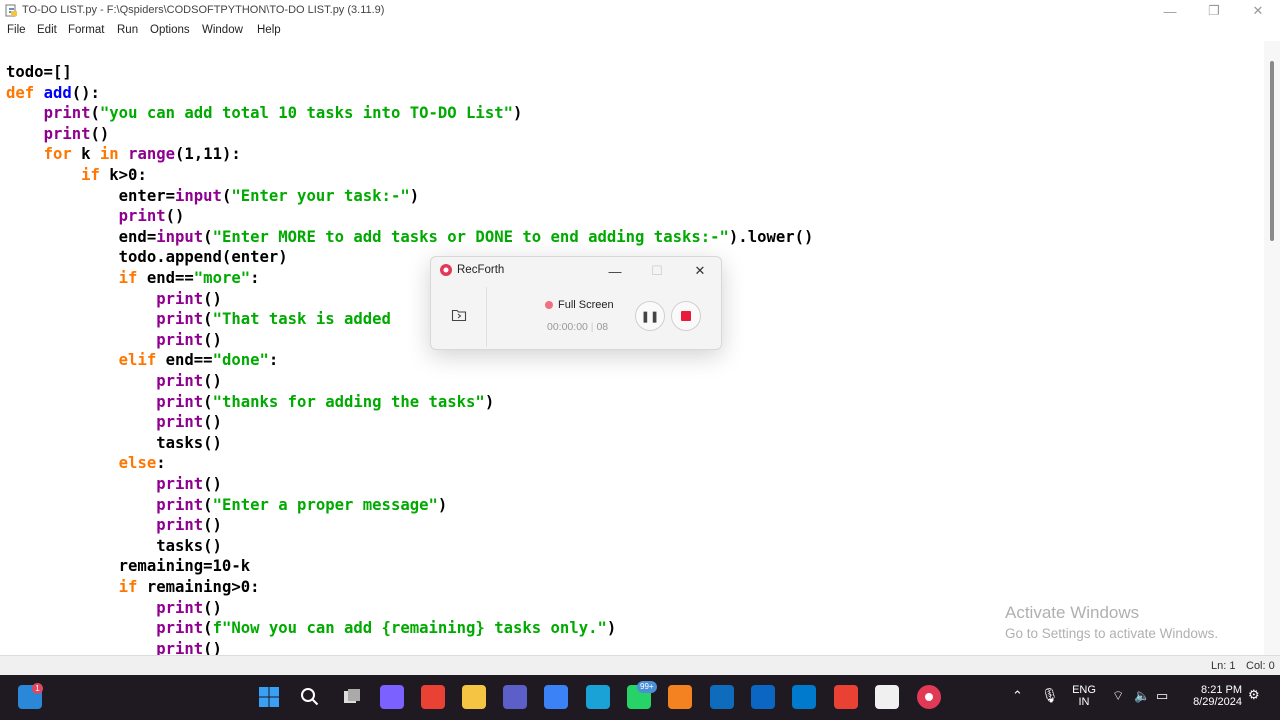 The image size is (1280, 720). I want to click on teams-icon, so click(515, 697).